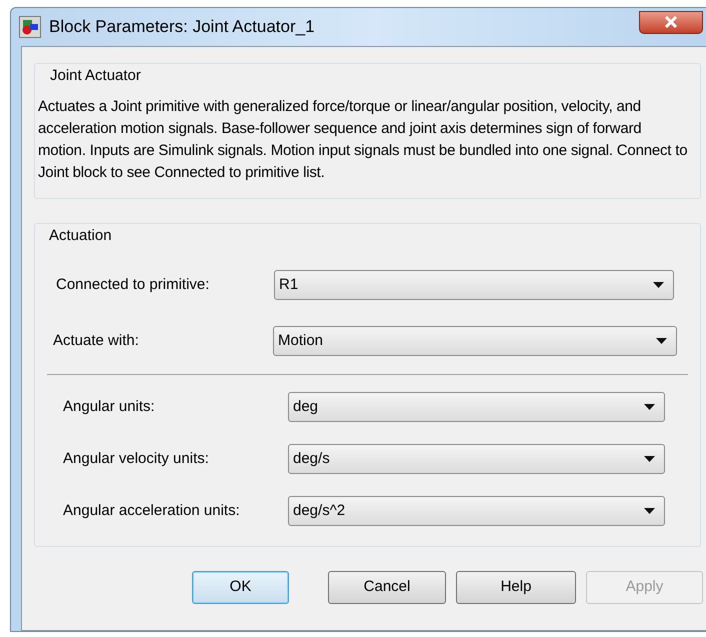 The image size is (706, 637). Describe the element at coordinates (136, 458) in the screenshot. I see `field-label: Angular velocity units:` at that location.